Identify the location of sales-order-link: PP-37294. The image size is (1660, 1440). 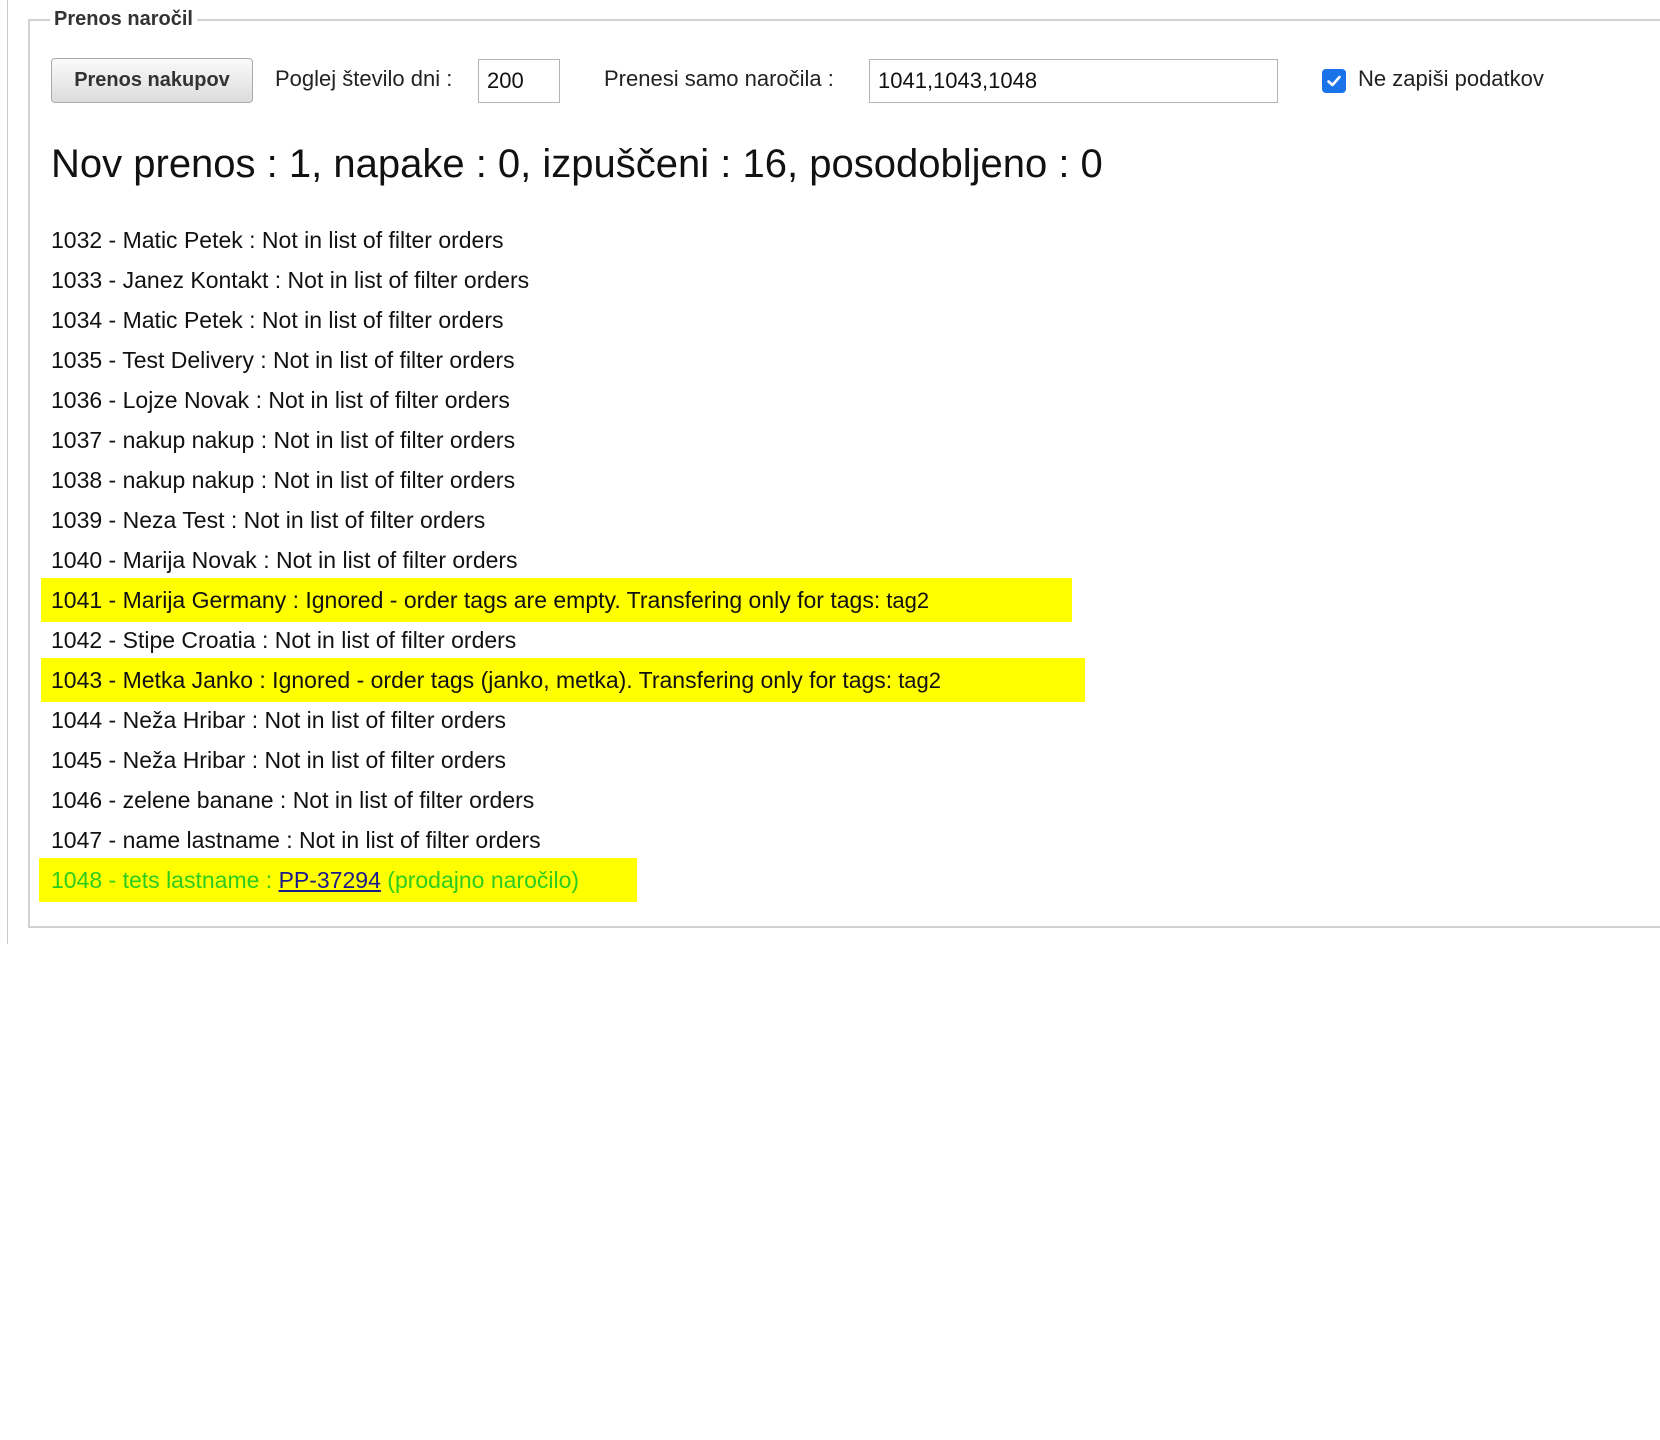
(330, 880).